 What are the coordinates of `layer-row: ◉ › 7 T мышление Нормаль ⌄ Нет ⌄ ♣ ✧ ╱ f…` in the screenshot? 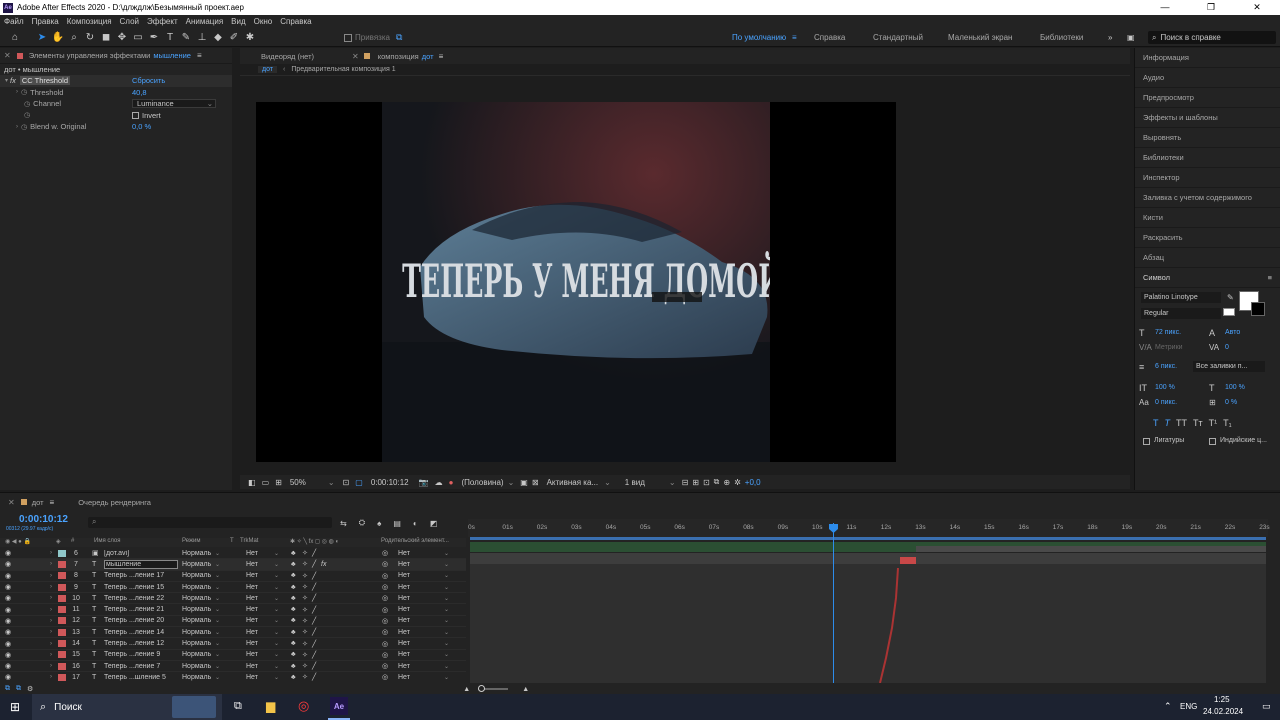 It's located at (233, 565).